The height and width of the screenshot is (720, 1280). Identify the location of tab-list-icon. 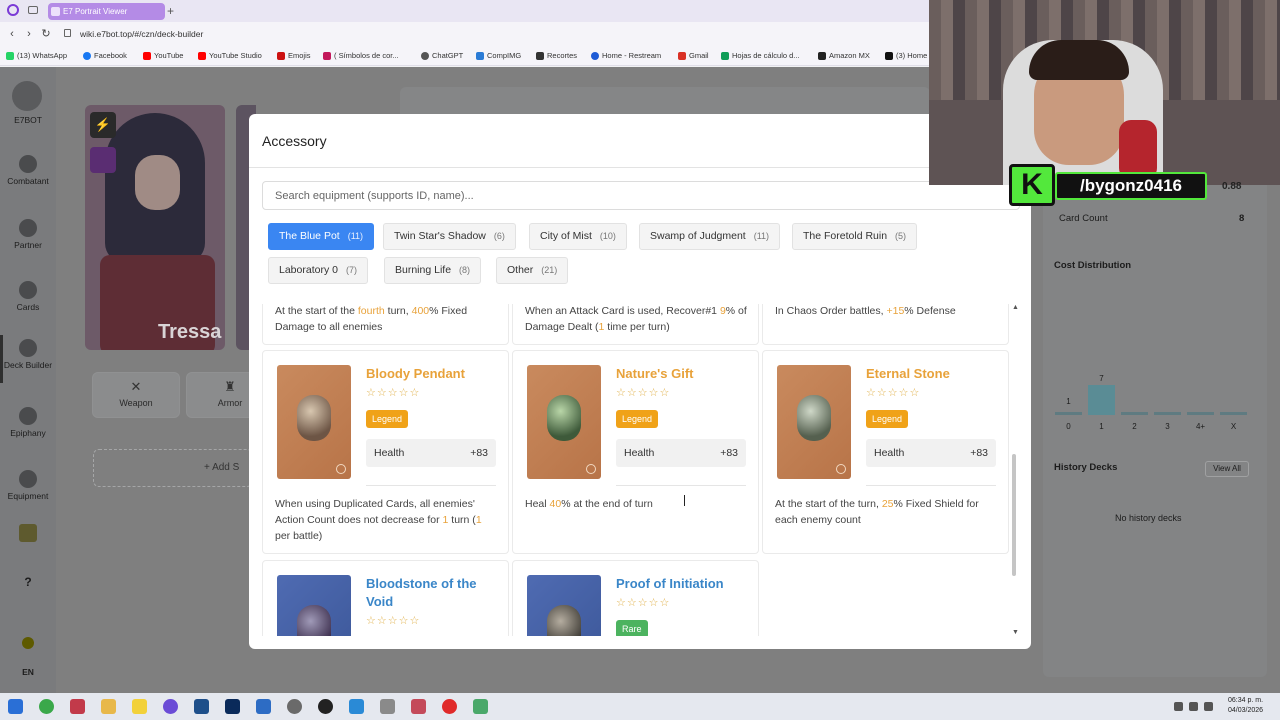
(33, 10).